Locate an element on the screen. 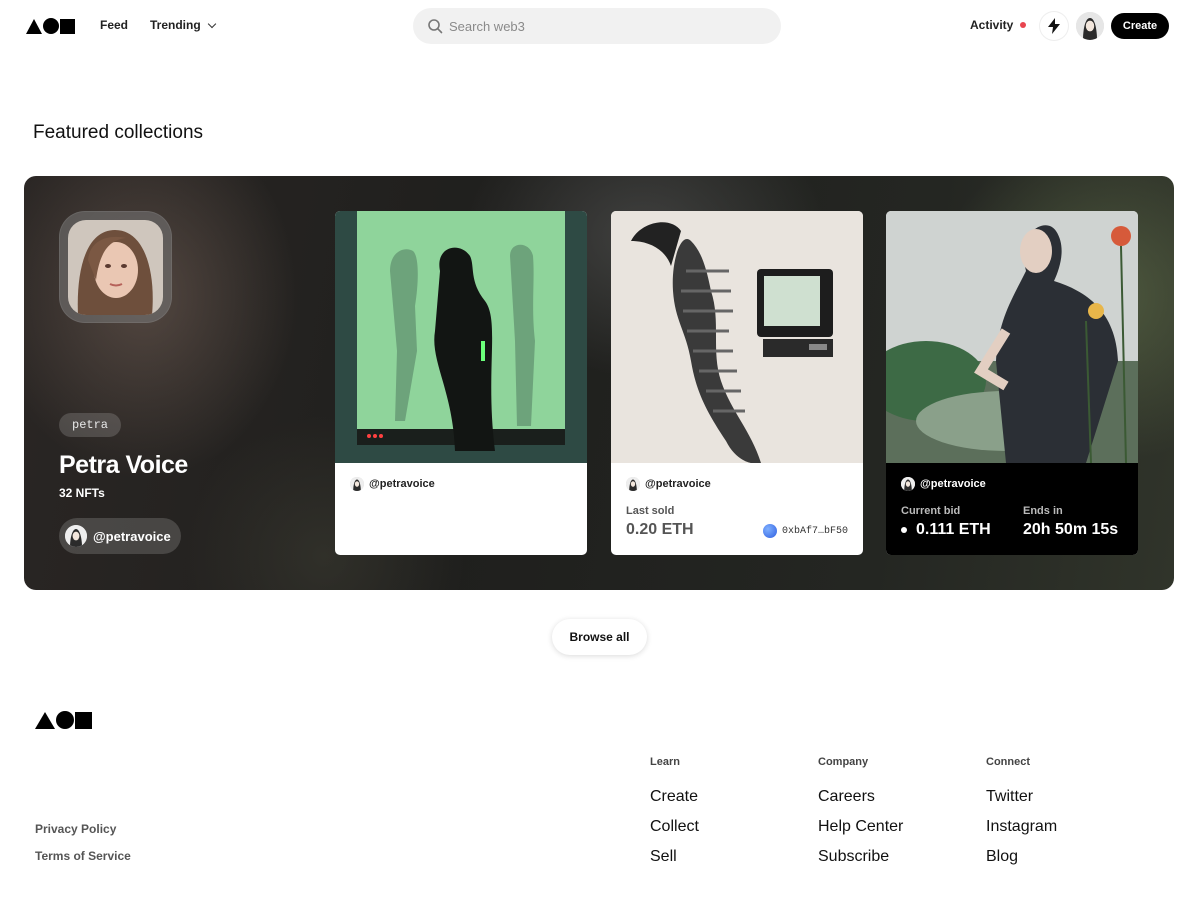 The width and height of the screenshot is (1200, 900). top-nav: Feed Trending Activity Create is located at coordinates (600, 26).